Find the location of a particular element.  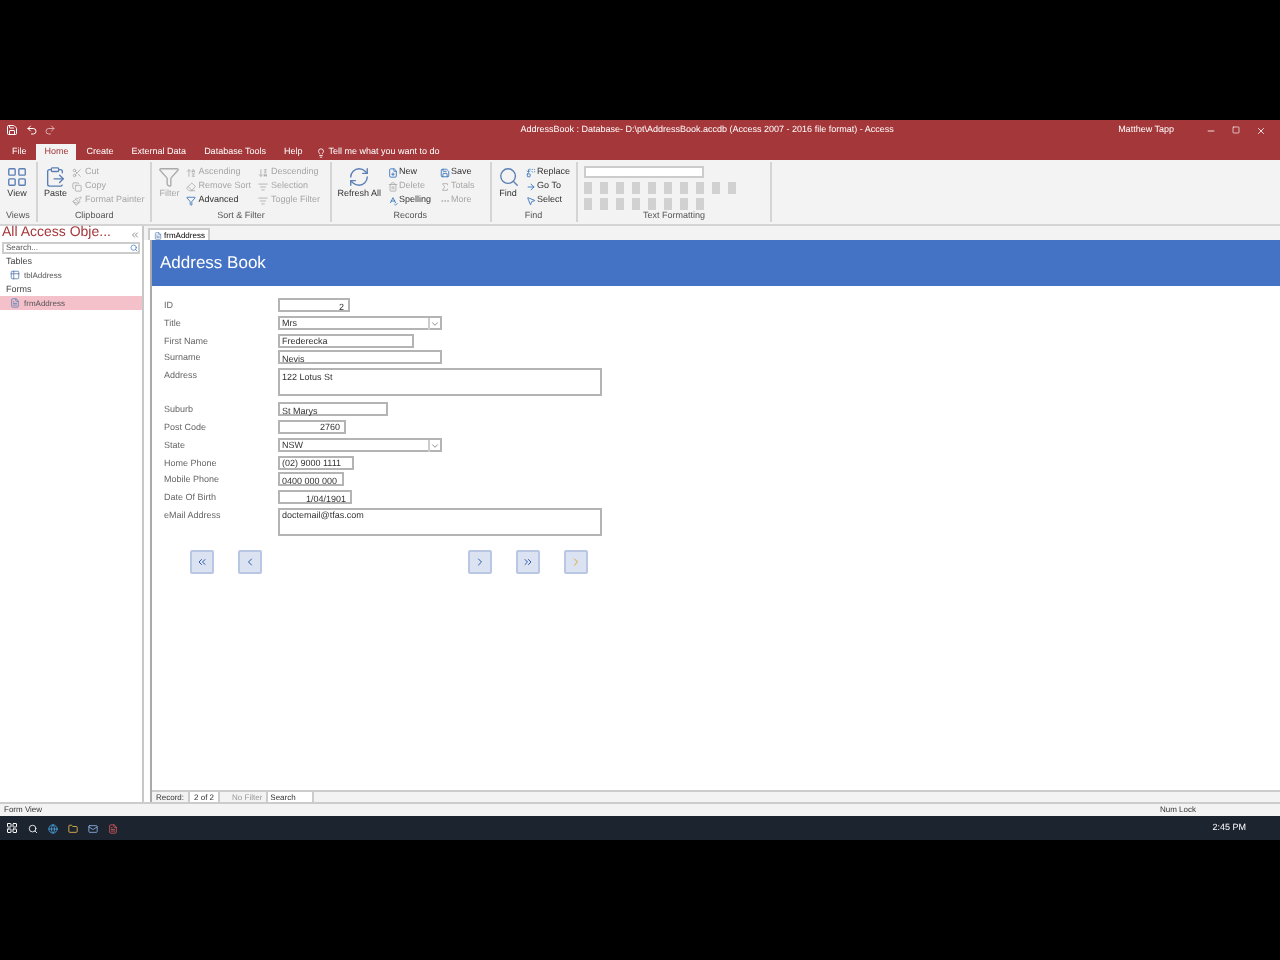

windows-start-icon is located at coordinates (12, 828).